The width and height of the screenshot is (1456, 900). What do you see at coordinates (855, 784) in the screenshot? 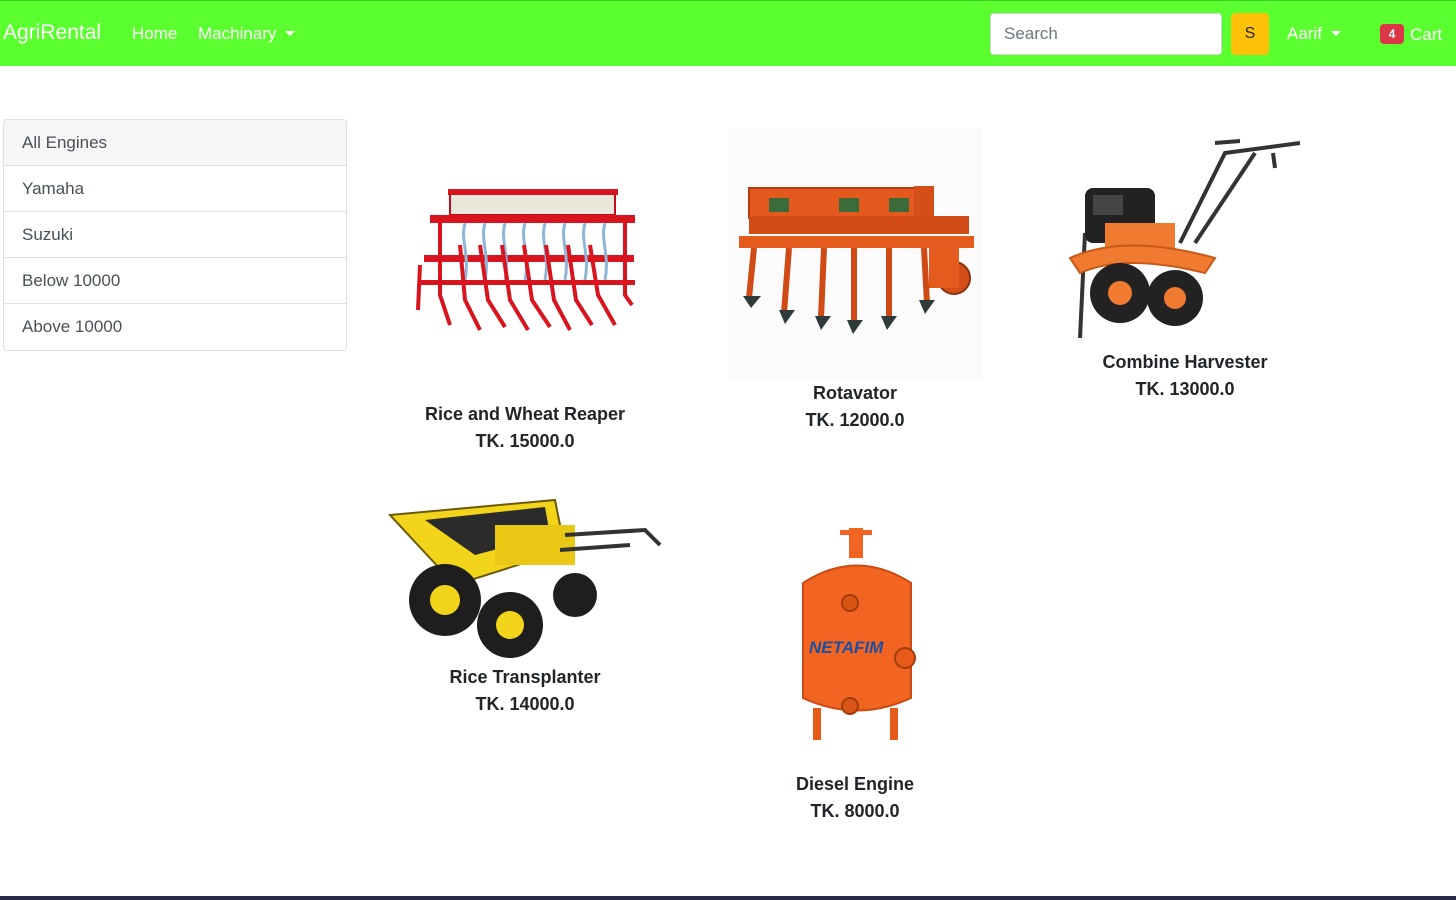
I see `product-name: Diesel Engine` at bounding box center [855, 784].